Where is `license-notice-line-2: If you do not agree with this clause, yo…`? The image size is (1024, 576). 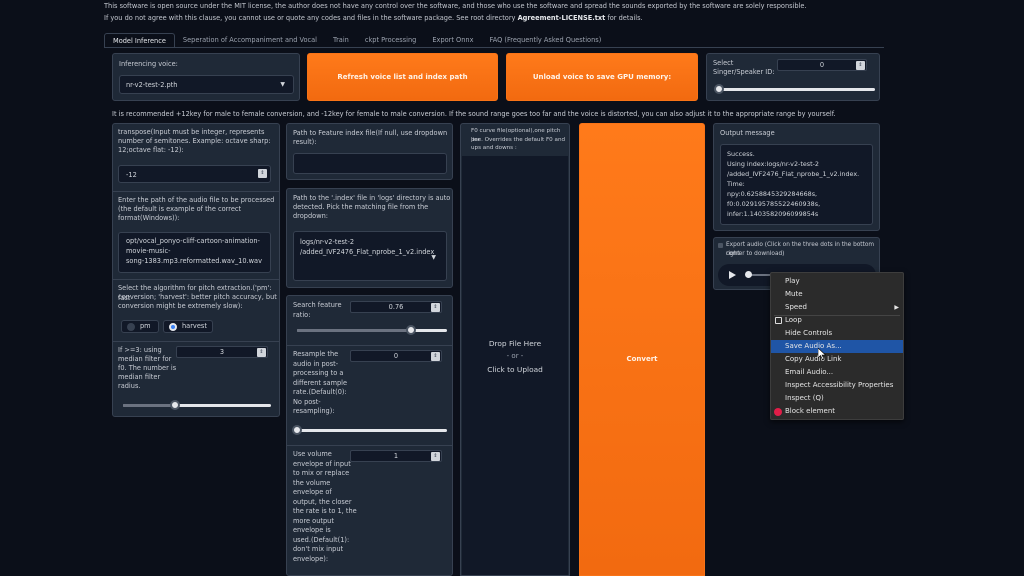 license-notice-line-2: If you do not agree with this clause, yo… is located at coordinates (373, 18).